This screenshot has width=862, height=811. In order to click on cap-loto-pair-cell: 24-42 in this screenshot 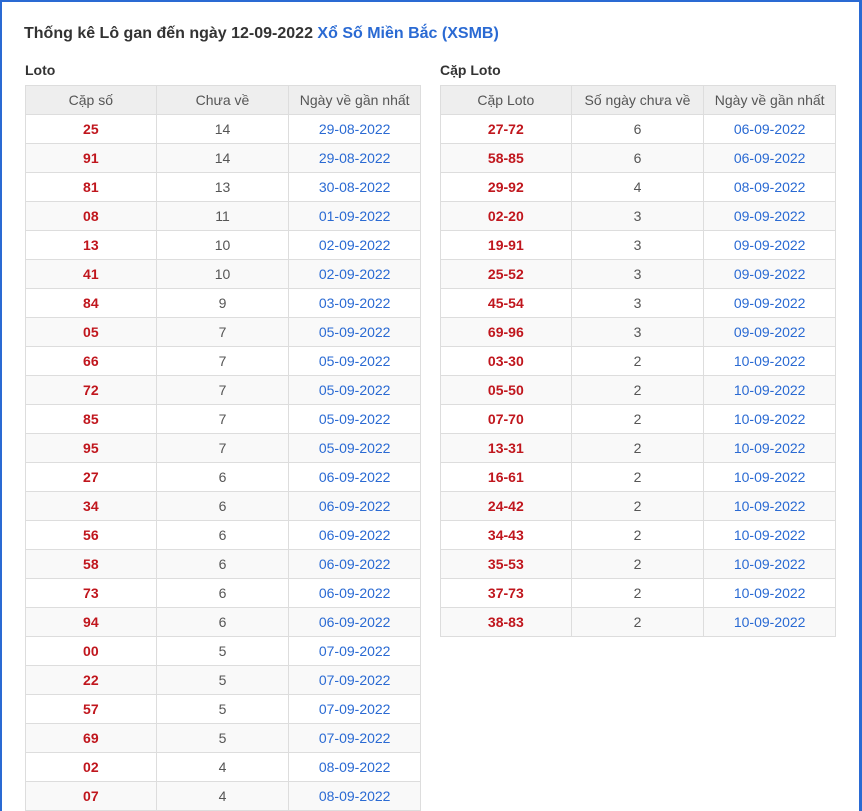, I will do `click(506, 506)`.